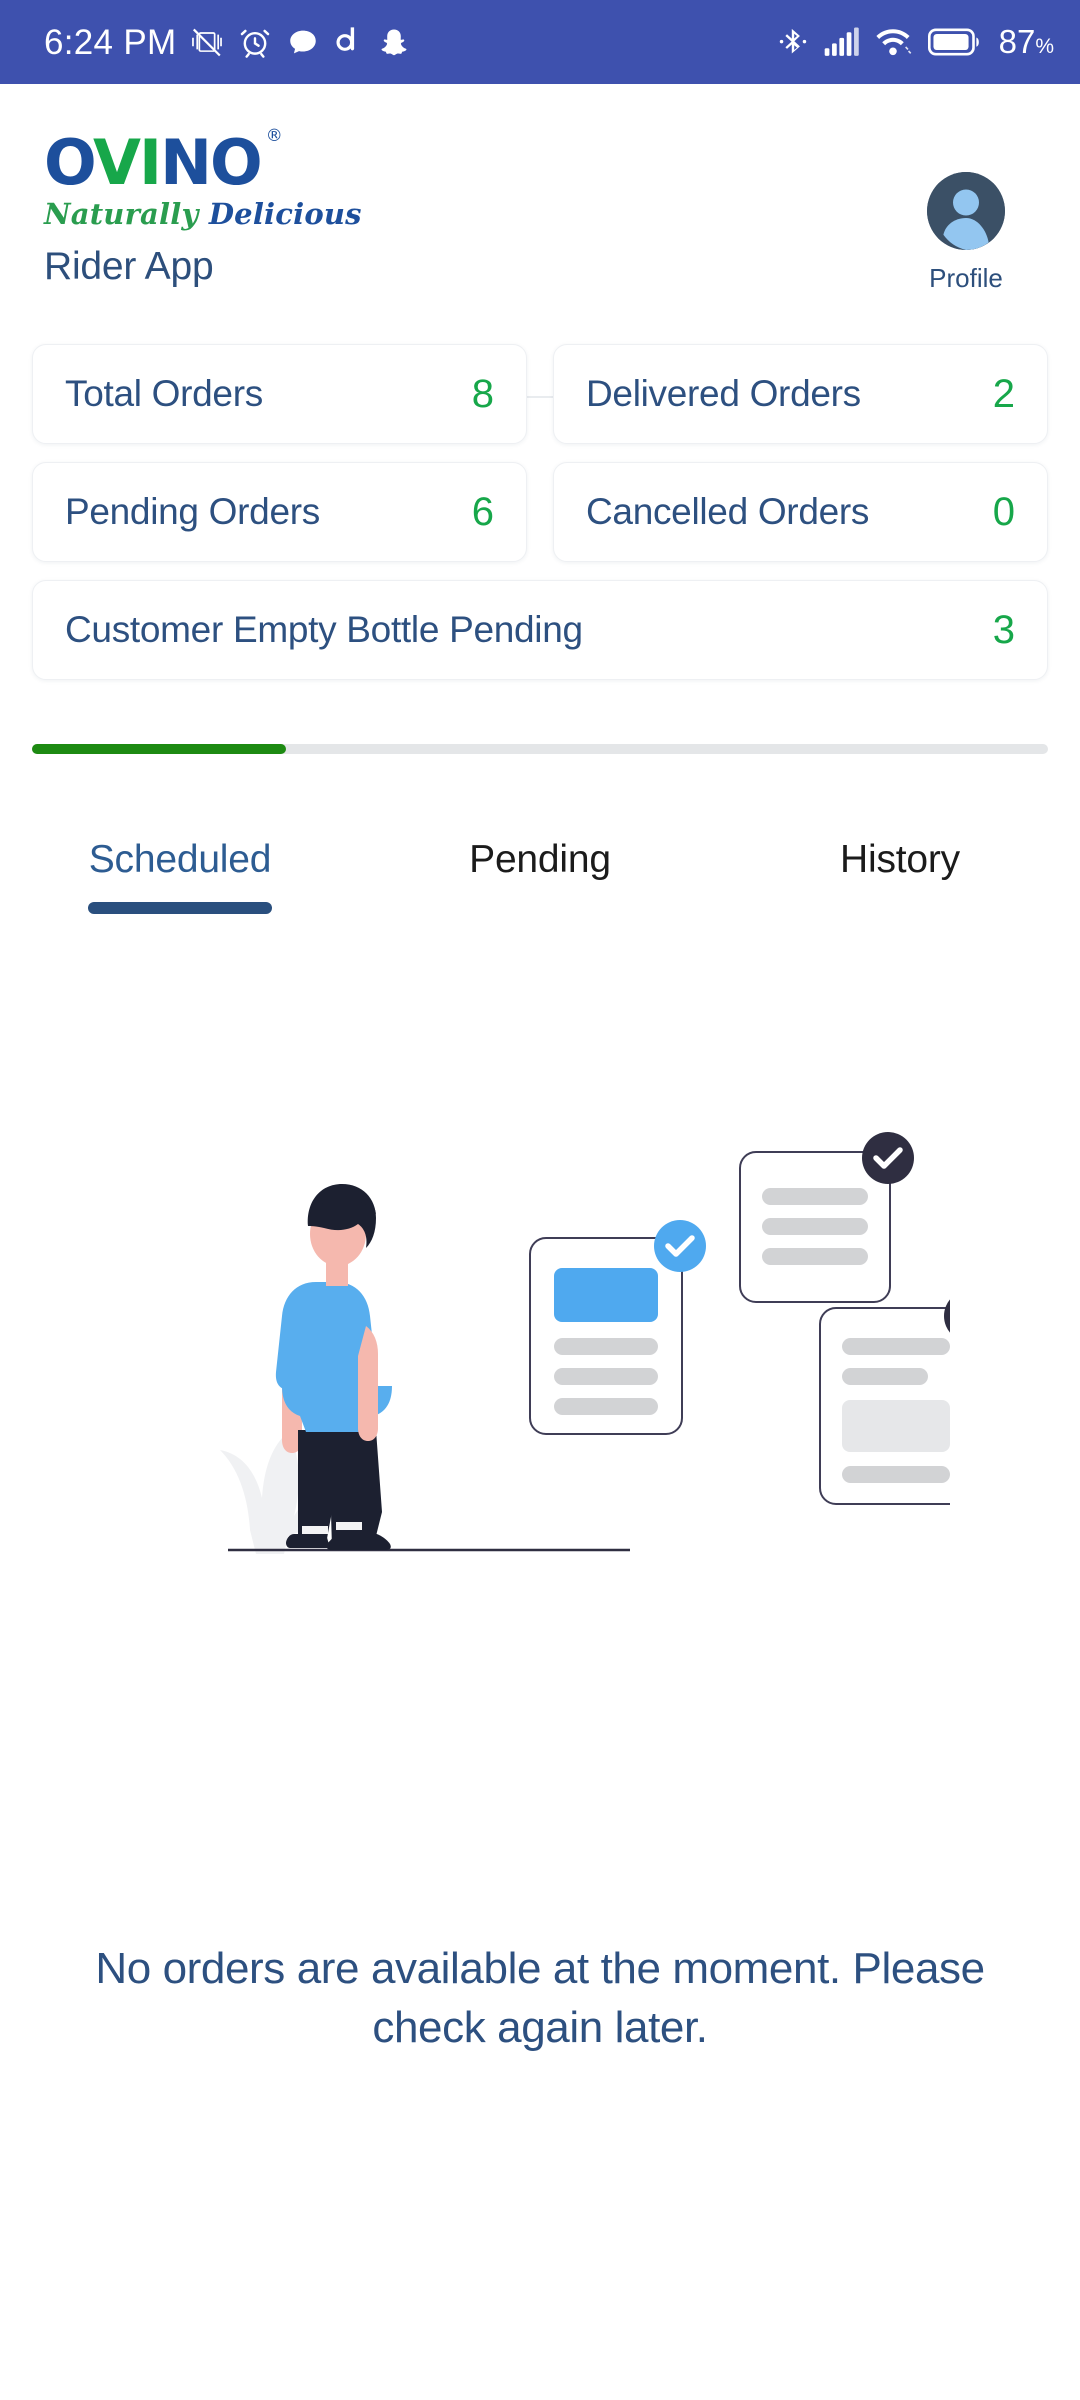 The height and width of the screenshot is (2400, 1080). I want to click on status-bar-clock: 6:24 PM, so click(110, 42).